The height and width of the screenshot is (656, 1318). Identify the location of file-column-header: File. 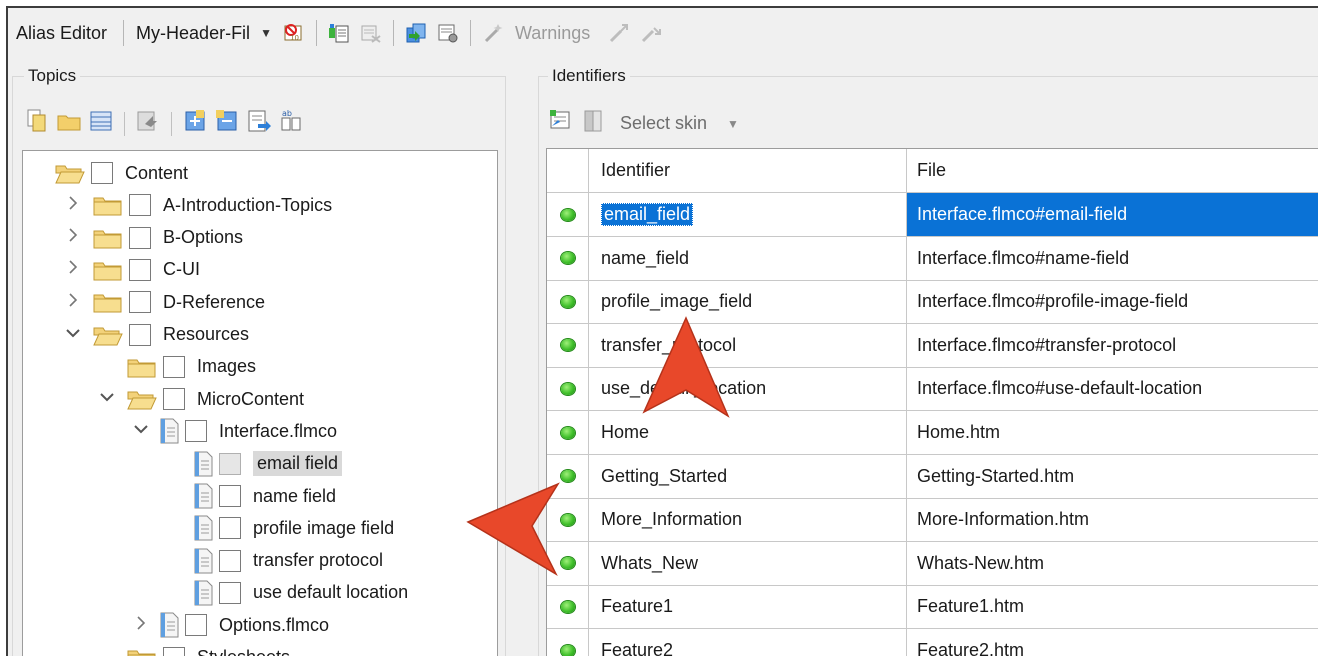
(1112, 170).